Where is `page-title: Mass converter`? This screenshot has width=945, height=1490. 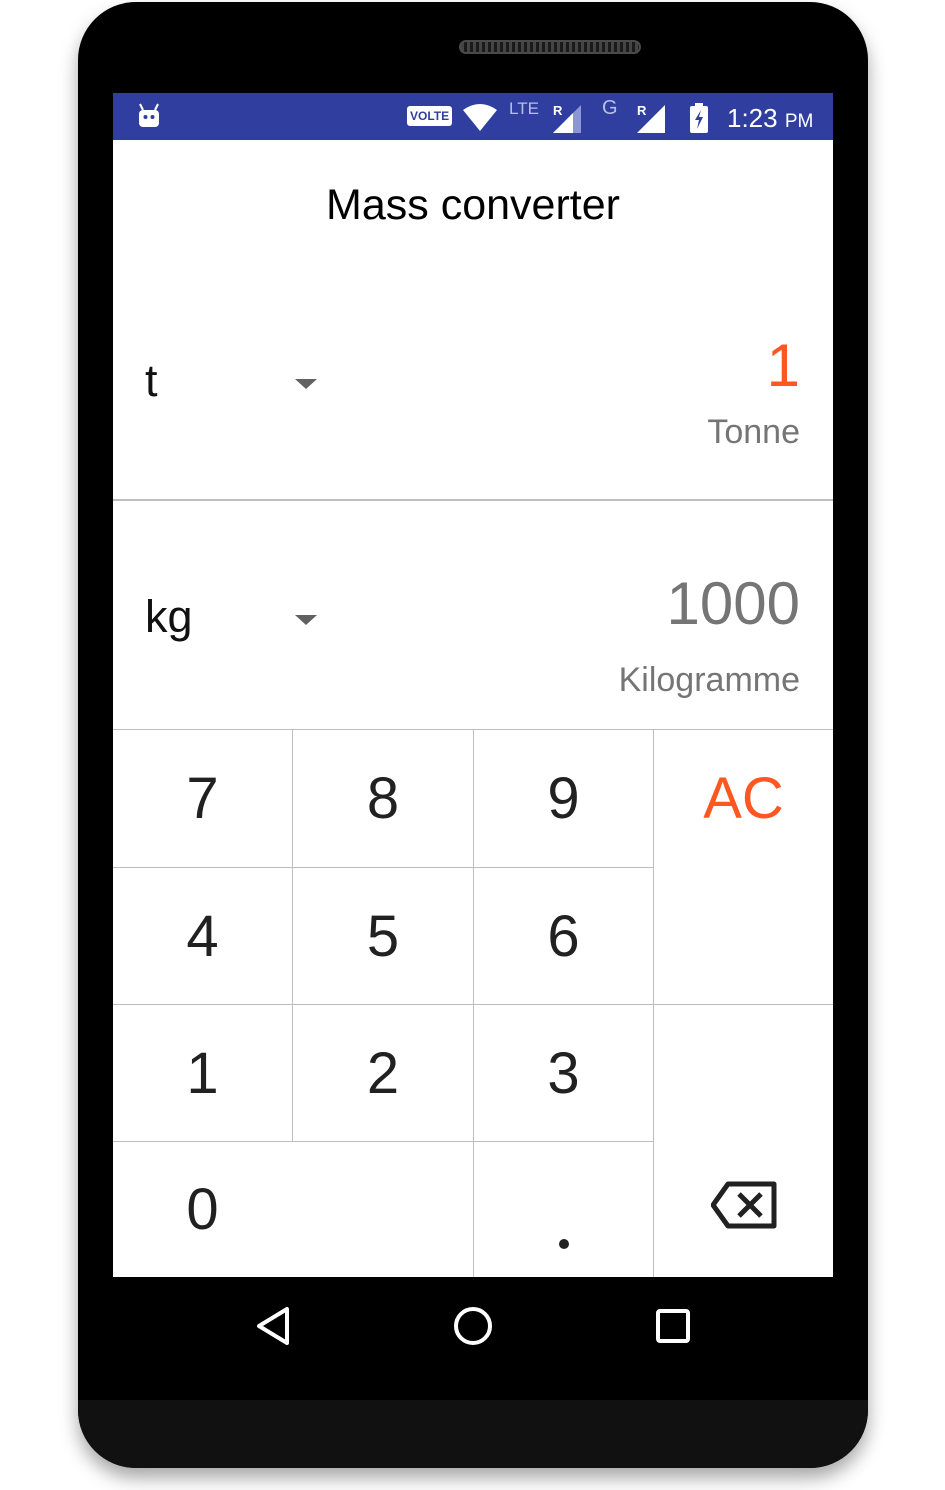
page-title: Mass converter is located at coordinates (473, 205).